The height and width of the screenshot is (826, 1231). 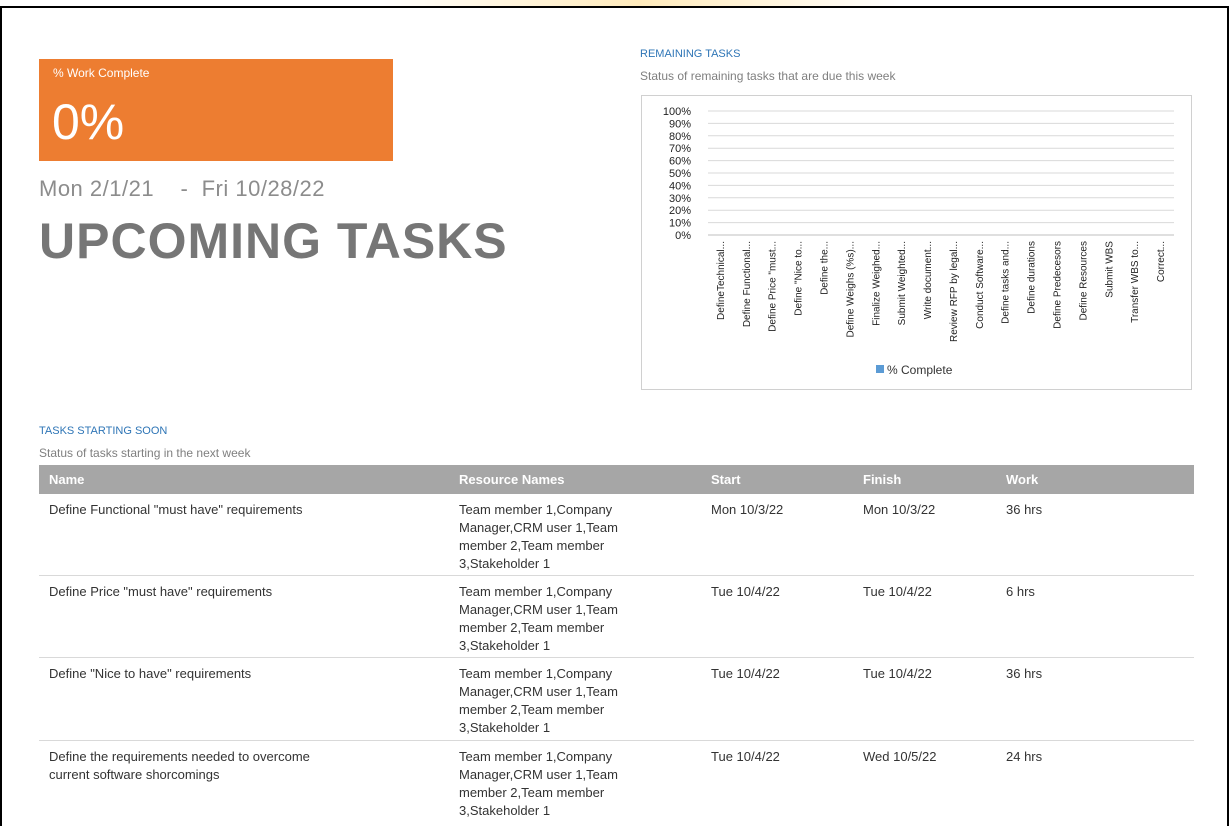 I want to click on x-tick-label: Define Resources, so click(x=1083, y=280).